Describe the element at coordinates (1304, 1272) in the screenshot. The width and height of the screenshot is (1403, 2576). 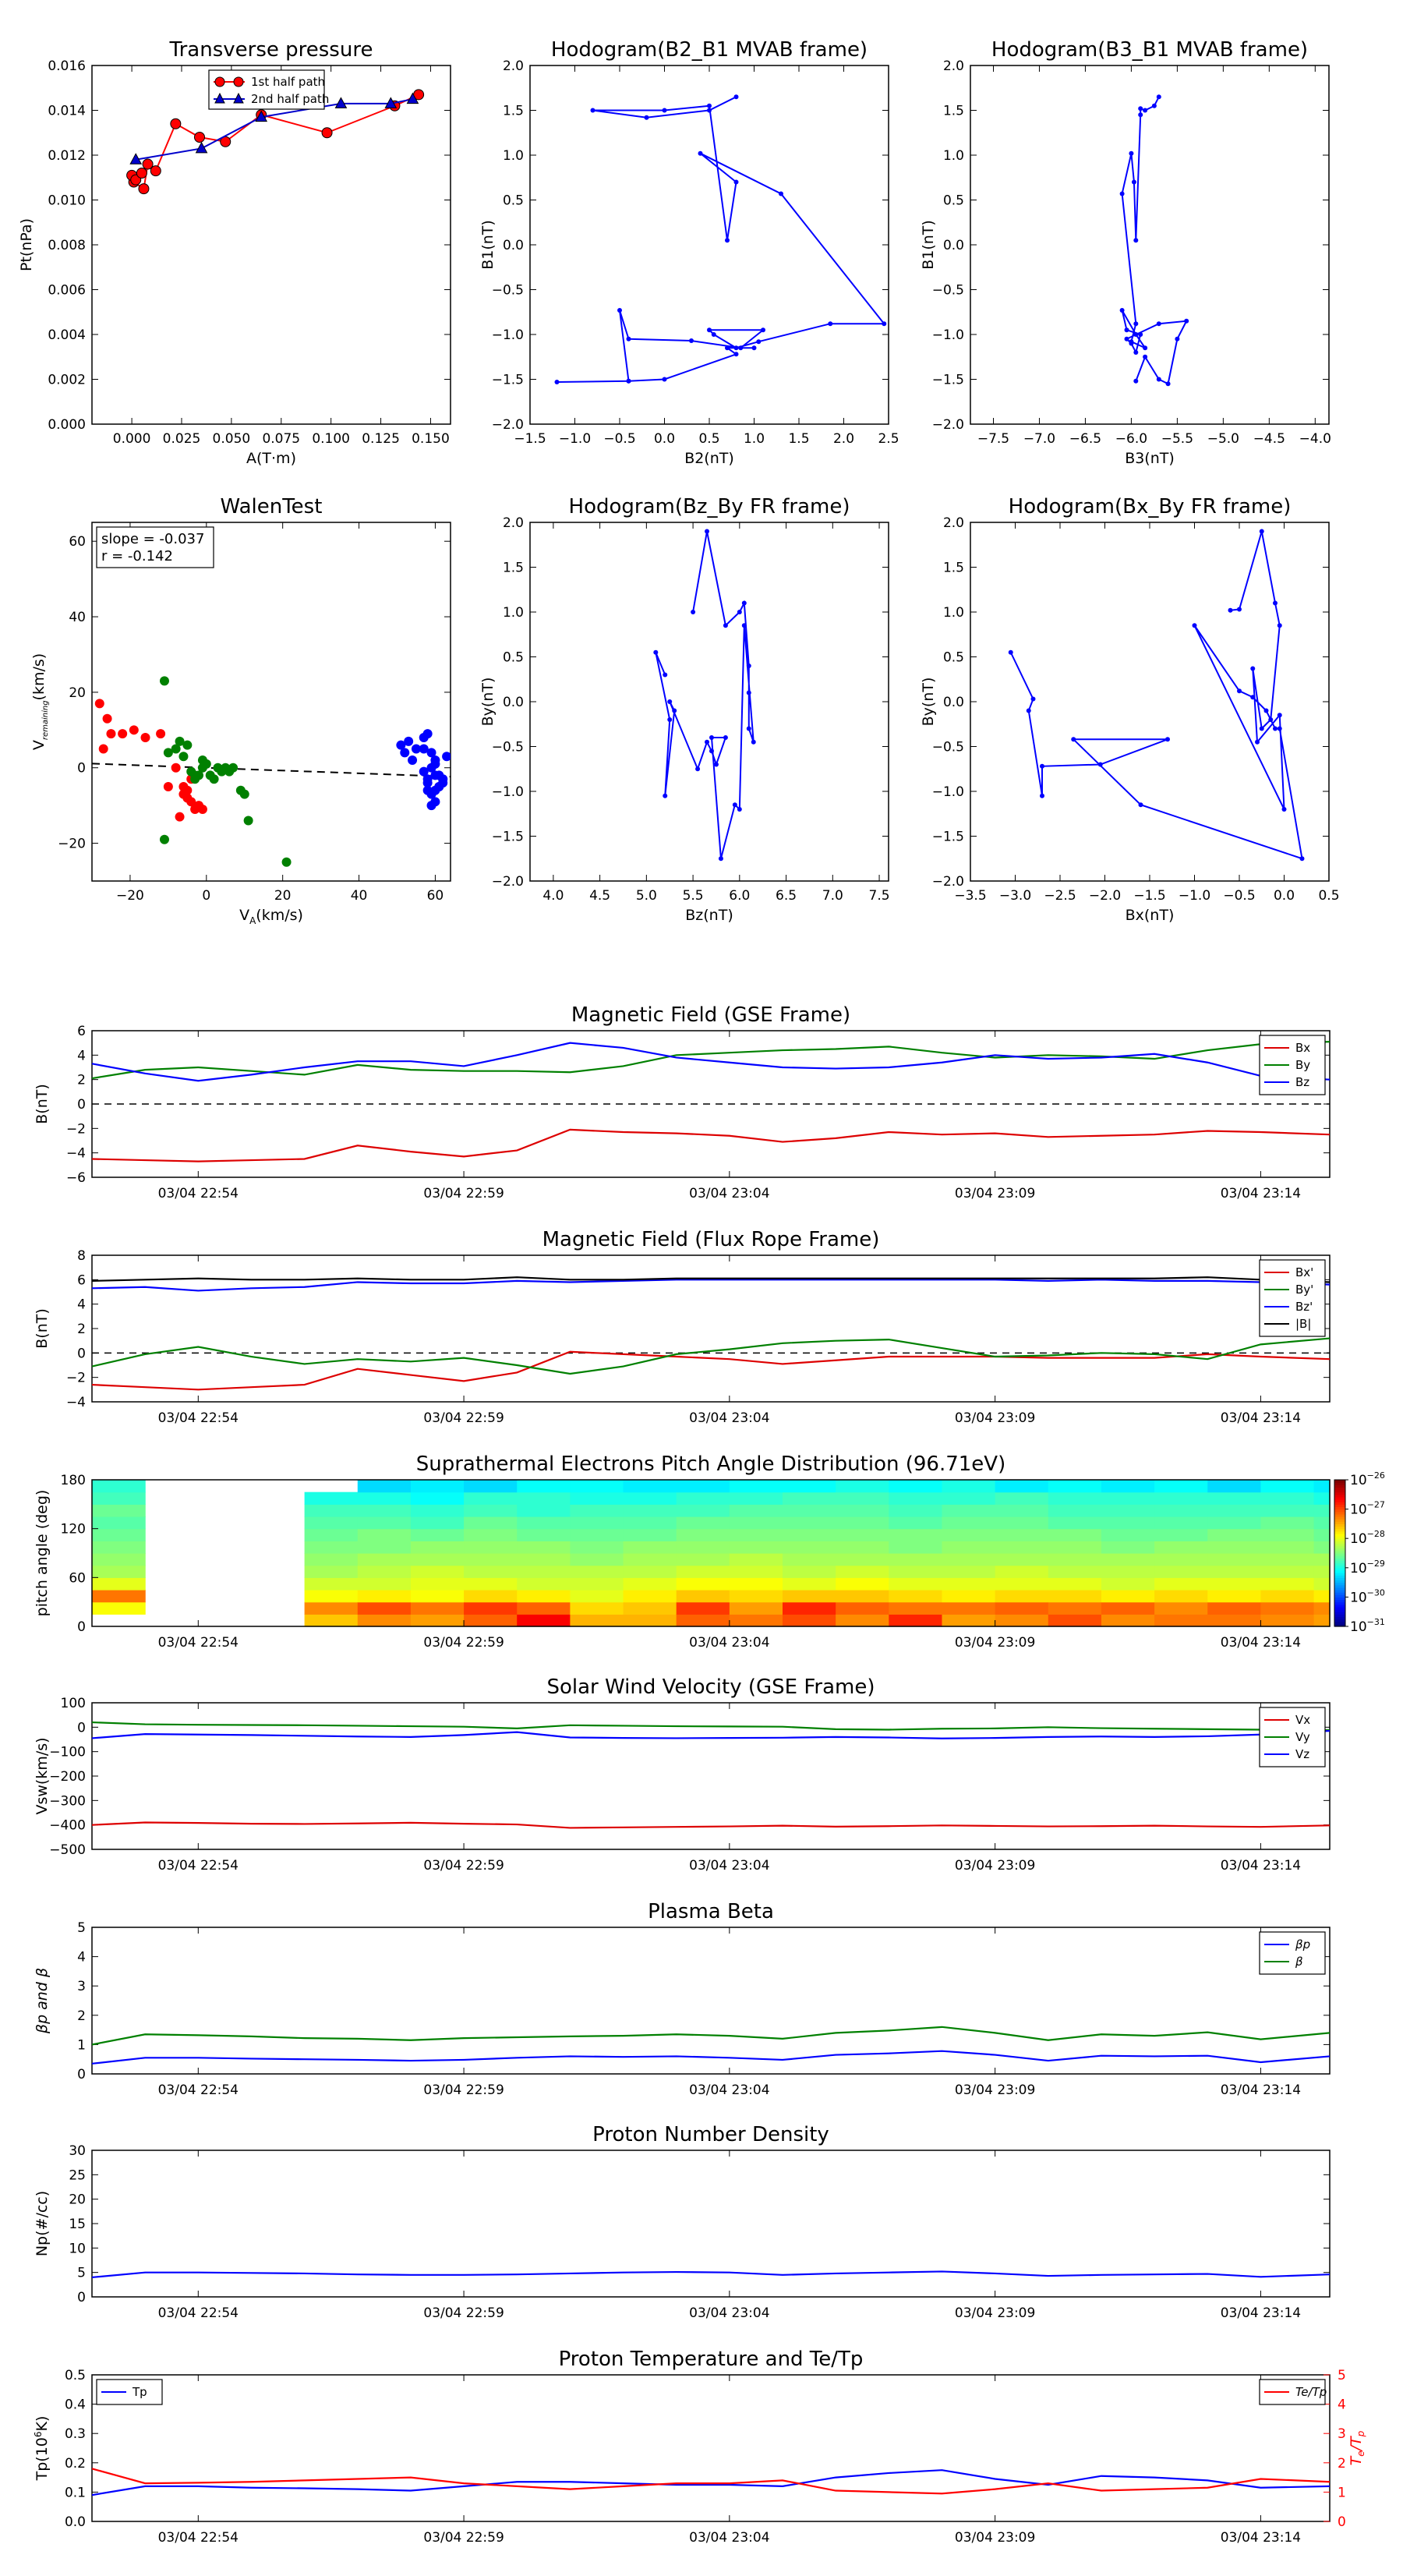
I see `legend-label: Bx'` at that location.